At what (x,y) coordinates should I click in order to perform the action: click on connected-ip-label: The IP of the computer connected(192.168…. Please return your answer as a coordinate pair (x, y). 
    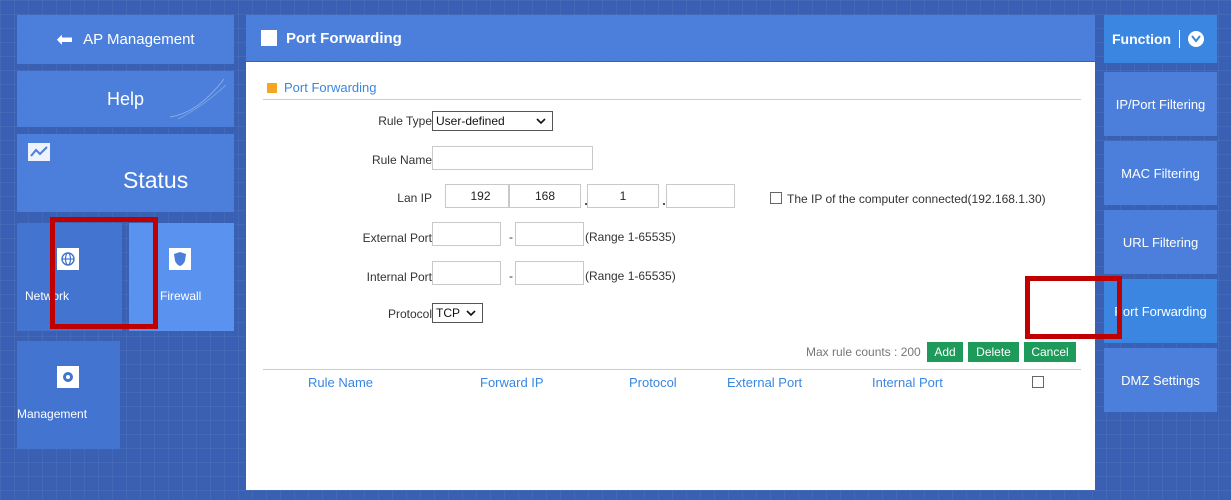
    Looking at the image, I should click on (916, 199).